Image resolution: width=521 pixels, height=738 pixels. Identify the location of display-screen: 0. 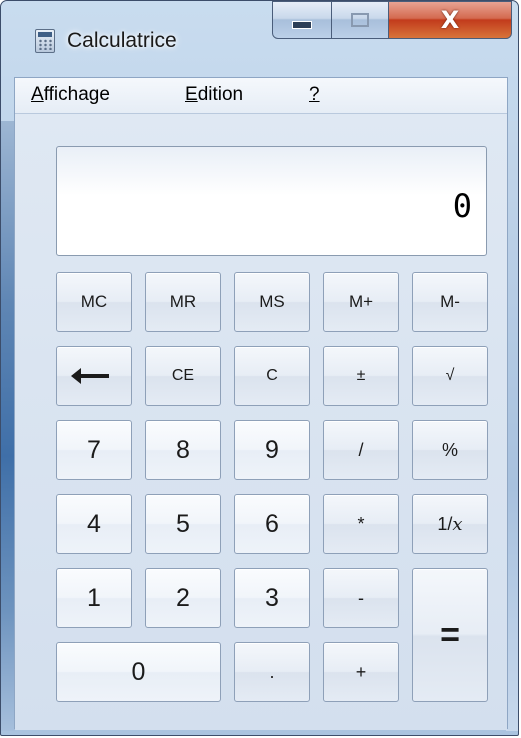
(271, 201).